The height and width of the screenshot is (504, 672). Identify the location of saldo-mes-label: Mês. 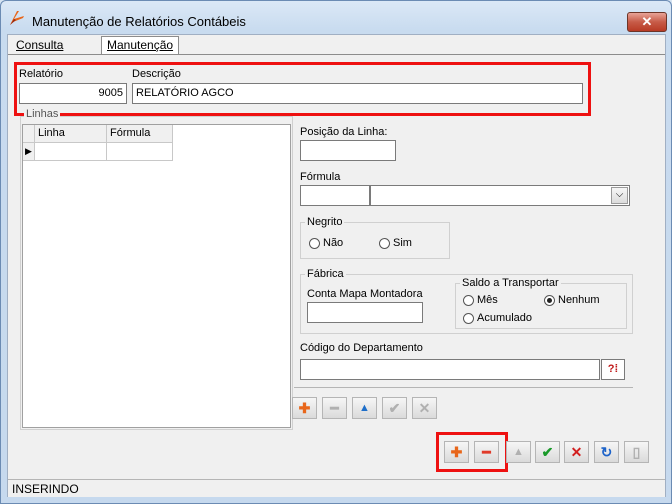
(487, 300).